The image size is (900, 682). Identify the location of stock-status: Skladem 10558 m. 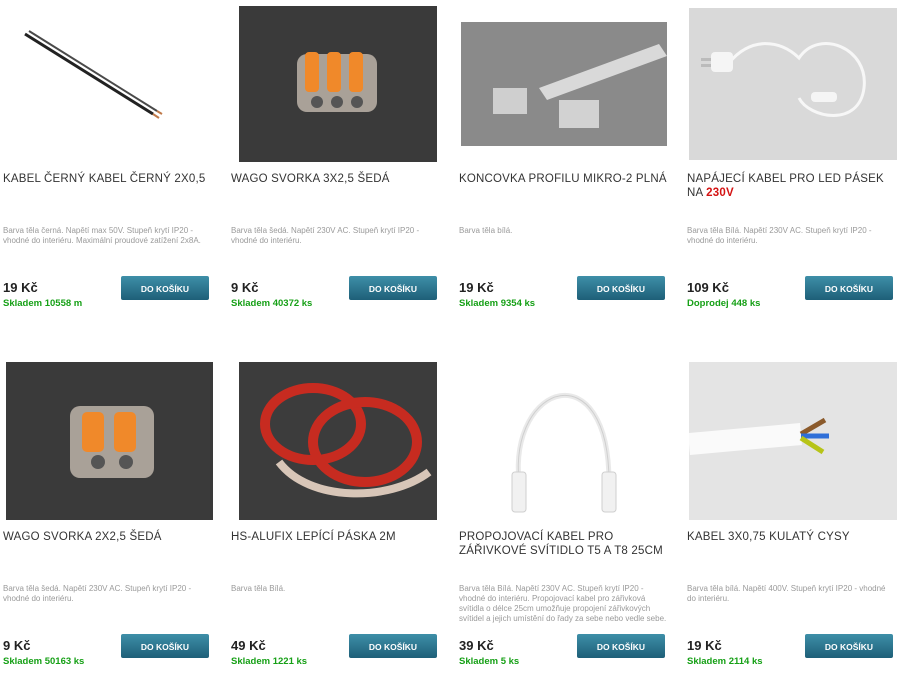
(43, 303).